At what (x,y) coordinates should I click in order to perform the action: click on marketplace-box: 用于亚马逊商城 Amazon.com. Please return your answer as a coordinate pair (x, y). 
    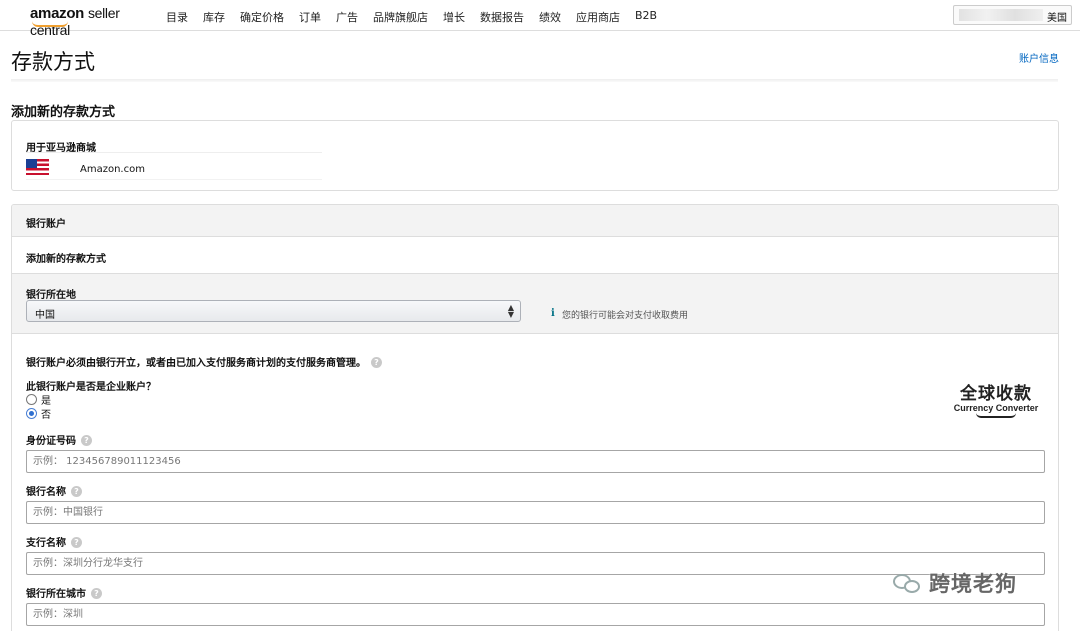
    Looking at the image, I should click on (535, 155).